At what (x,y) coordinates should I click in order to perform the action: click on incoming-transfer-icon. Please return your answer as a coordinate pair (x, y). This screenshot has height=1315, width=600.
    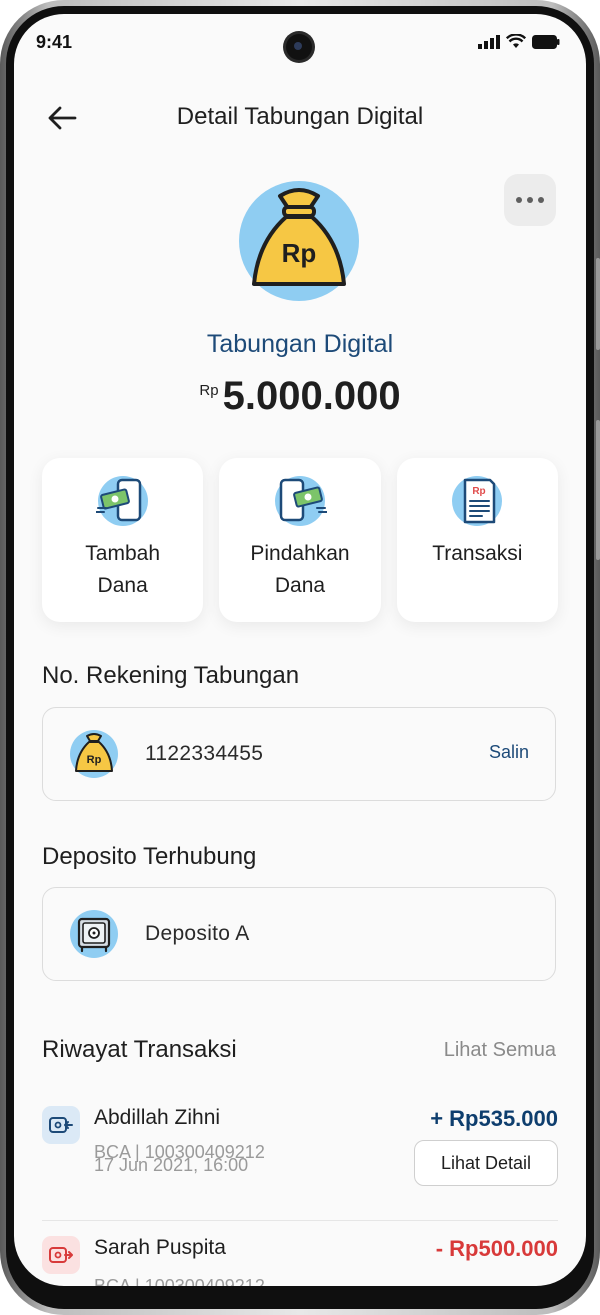
    Looking at the image, I should click on (61, 1125).